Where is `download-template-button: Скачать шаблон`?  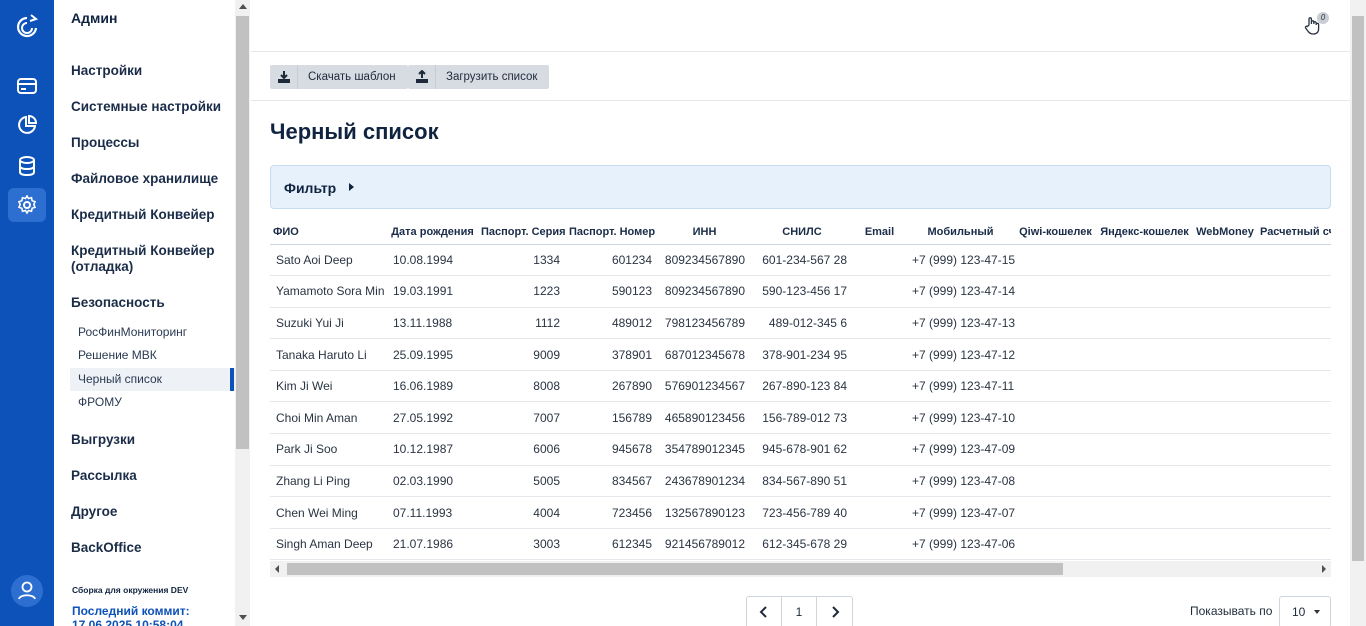
download-template-button: Скачать шаблон is located at coordinates (339, 77).